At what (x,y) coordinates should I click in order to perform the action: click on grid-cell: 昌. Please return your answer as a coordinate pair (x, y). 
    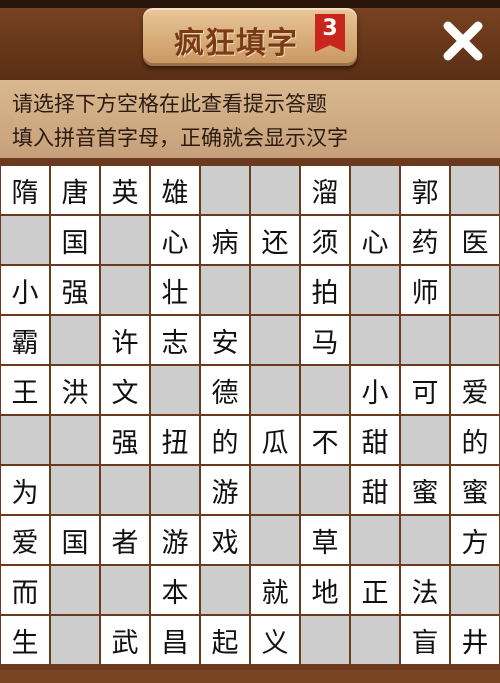
    Looking at the image, I should click on (175, 640).